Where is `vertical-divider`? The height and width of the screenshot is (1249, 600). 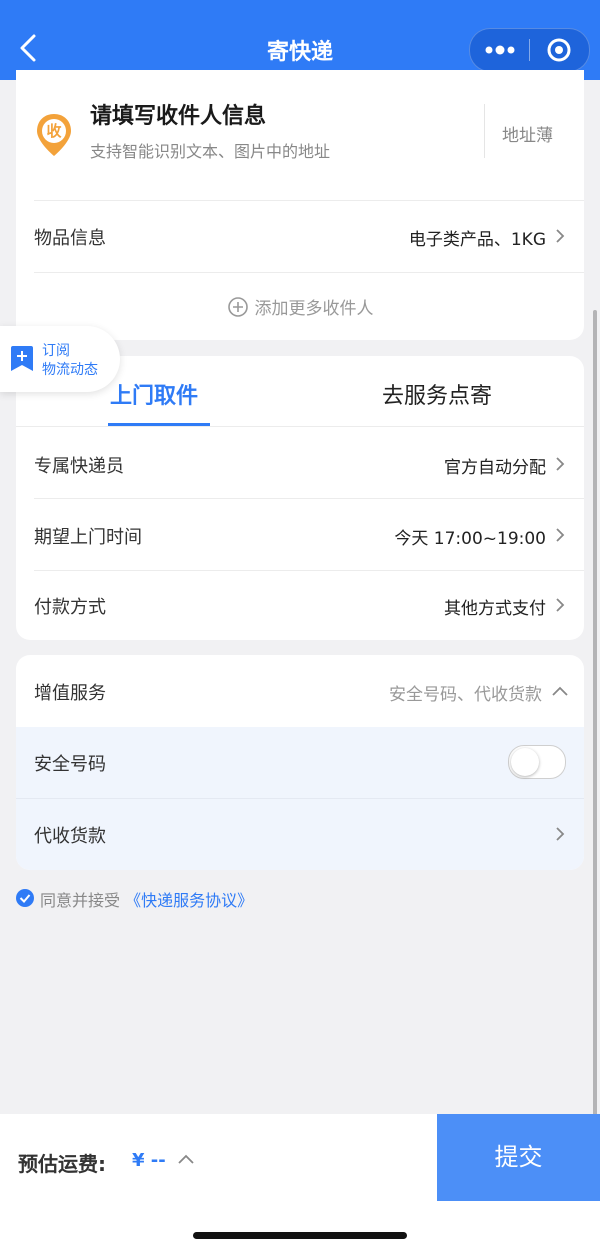 vertical-divider is located at coordinates (484, 131).